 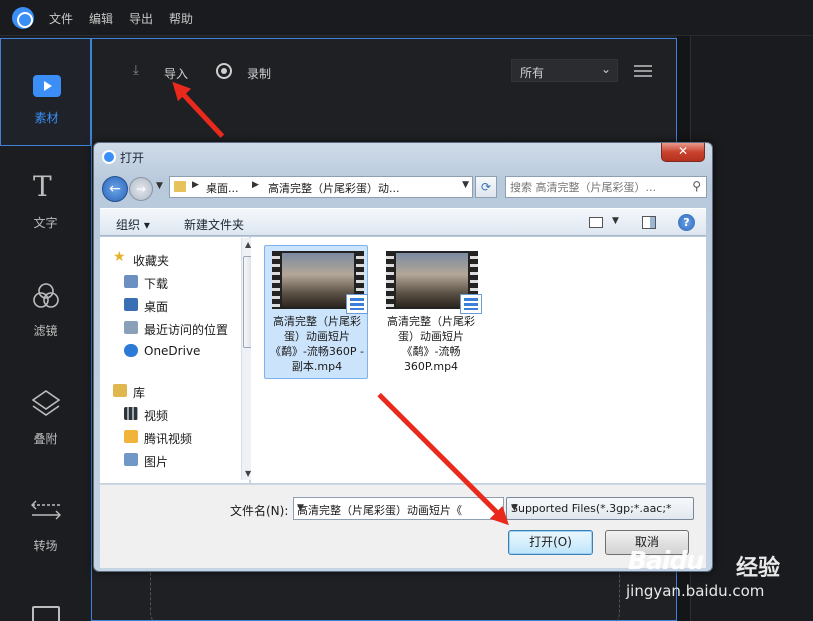 What do you see at coordinates (131, 350) in the screenshot?
I see `onedrive-icon` at bounding box center [131, 350].